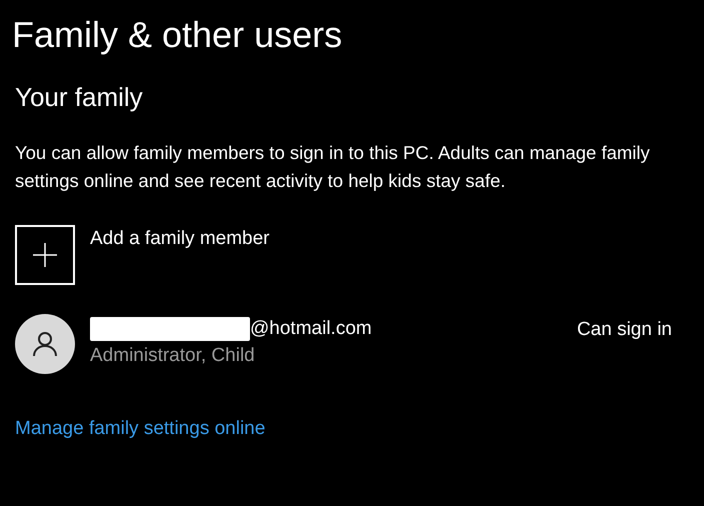 This screenshot has width=704, height=506. What do you see at coordinates (311, 329) in the screenshot?
I see `member-email: @hotmail.com` at bounding box center [311, 329].